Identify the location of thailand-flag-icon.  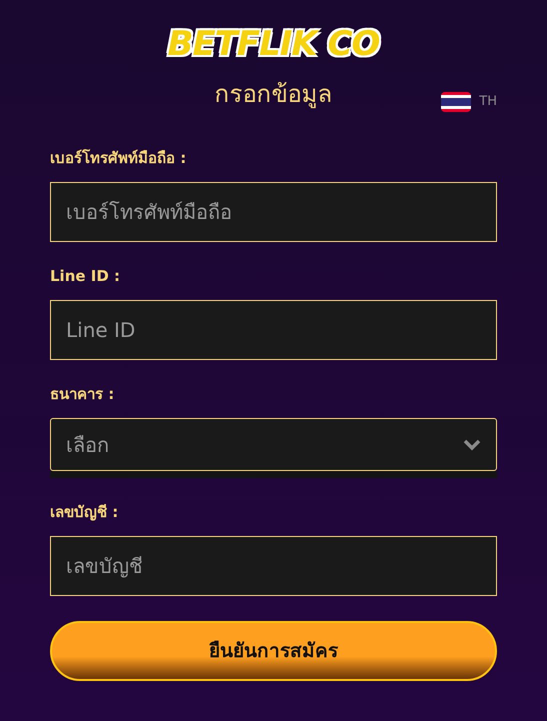
(456, 102).